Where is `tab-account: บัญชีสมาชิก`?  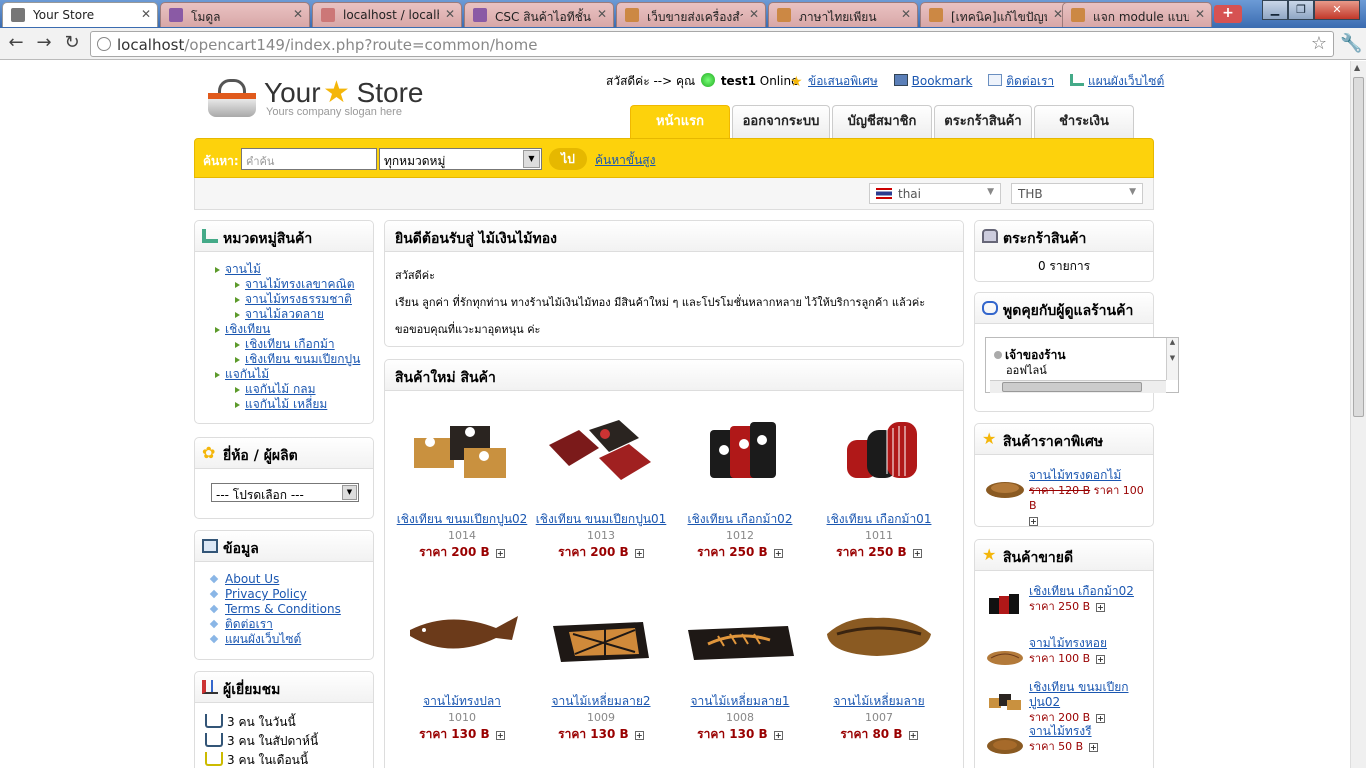
tab-account: บัญชีสมาชิก is located at coordinates (882, 121).